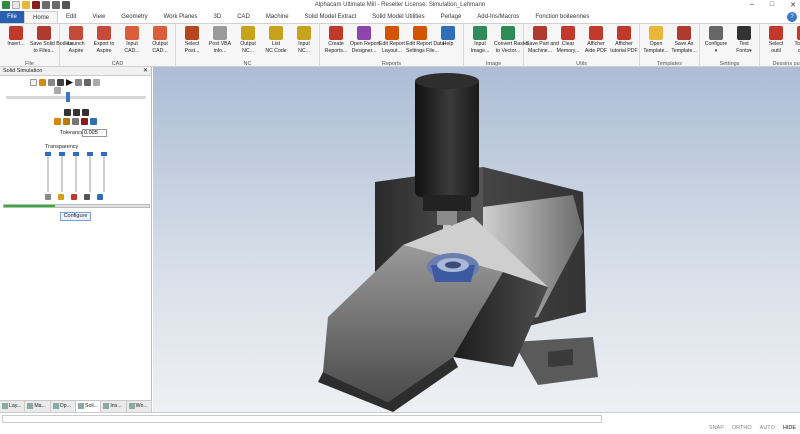  What do you see at coordinates (596, 51) in the screenshot?
I see `ribbon-button-label: Aide PDF` at bounding box center [596, 51].